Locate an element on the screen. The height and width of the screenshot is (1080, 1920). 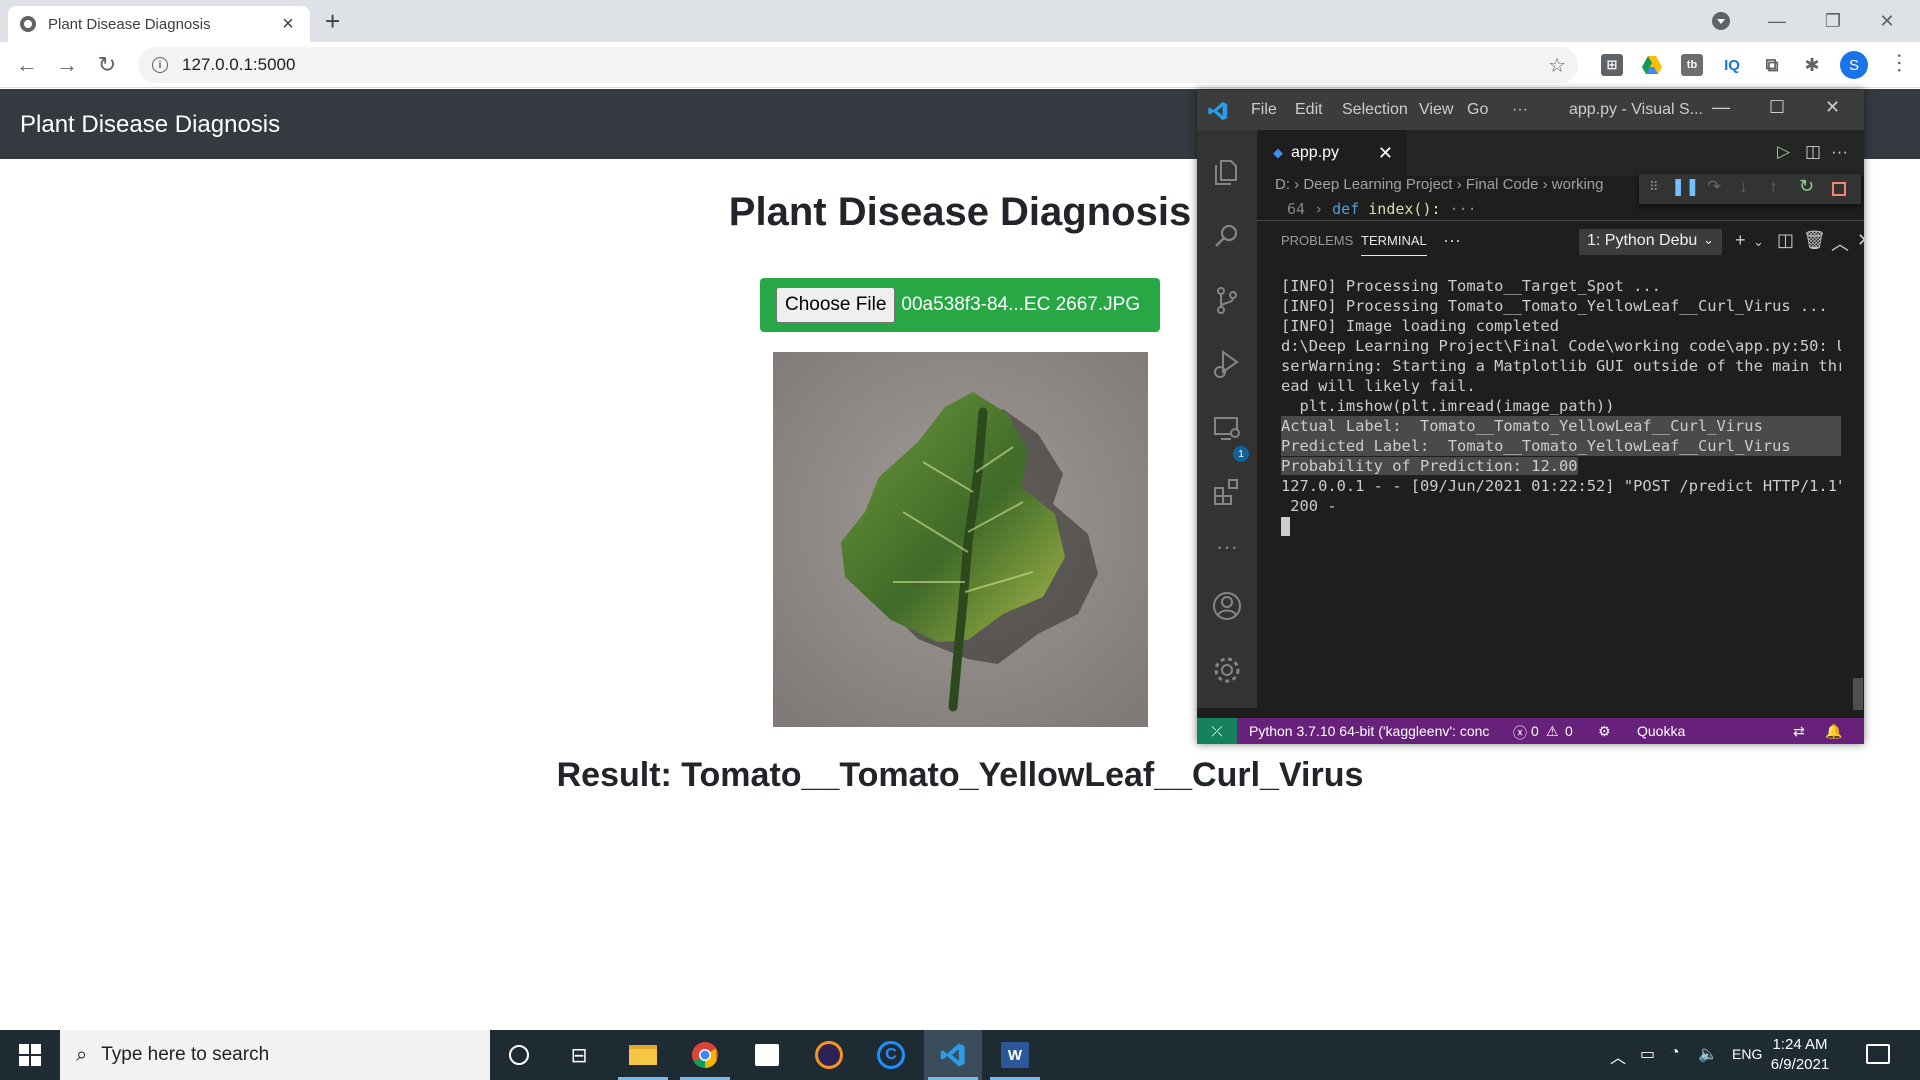
restore-icon: ❐ is located at coordinates (1833, 21).